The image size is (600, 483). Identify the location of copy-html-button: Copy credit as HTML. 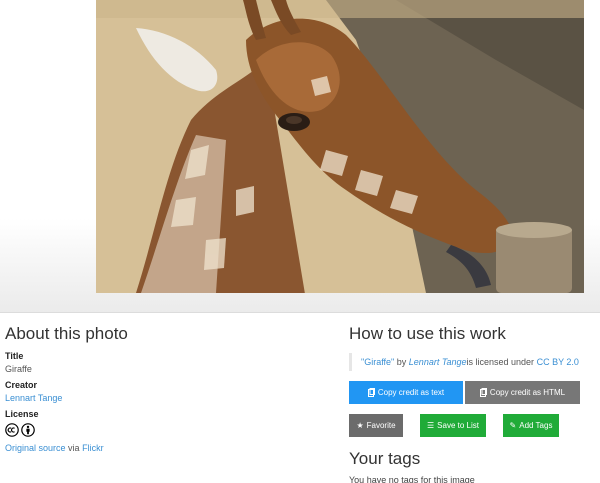
(522, 392).